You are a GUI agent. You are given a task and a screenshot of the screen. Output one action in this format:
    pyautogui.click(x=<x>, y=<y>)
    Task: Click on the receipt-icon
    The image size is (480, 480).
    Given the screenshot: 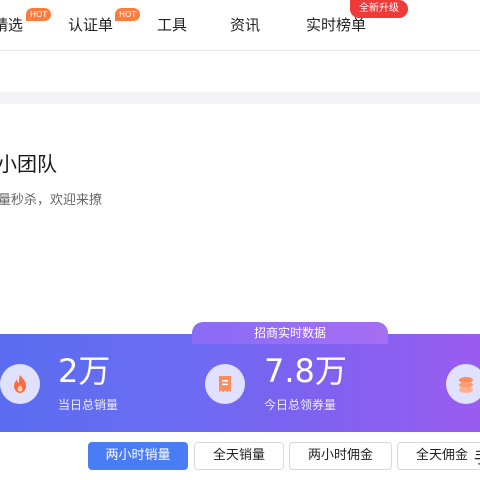 What is the action you would take?
    pyautogui.click(x=225, y=384)
    